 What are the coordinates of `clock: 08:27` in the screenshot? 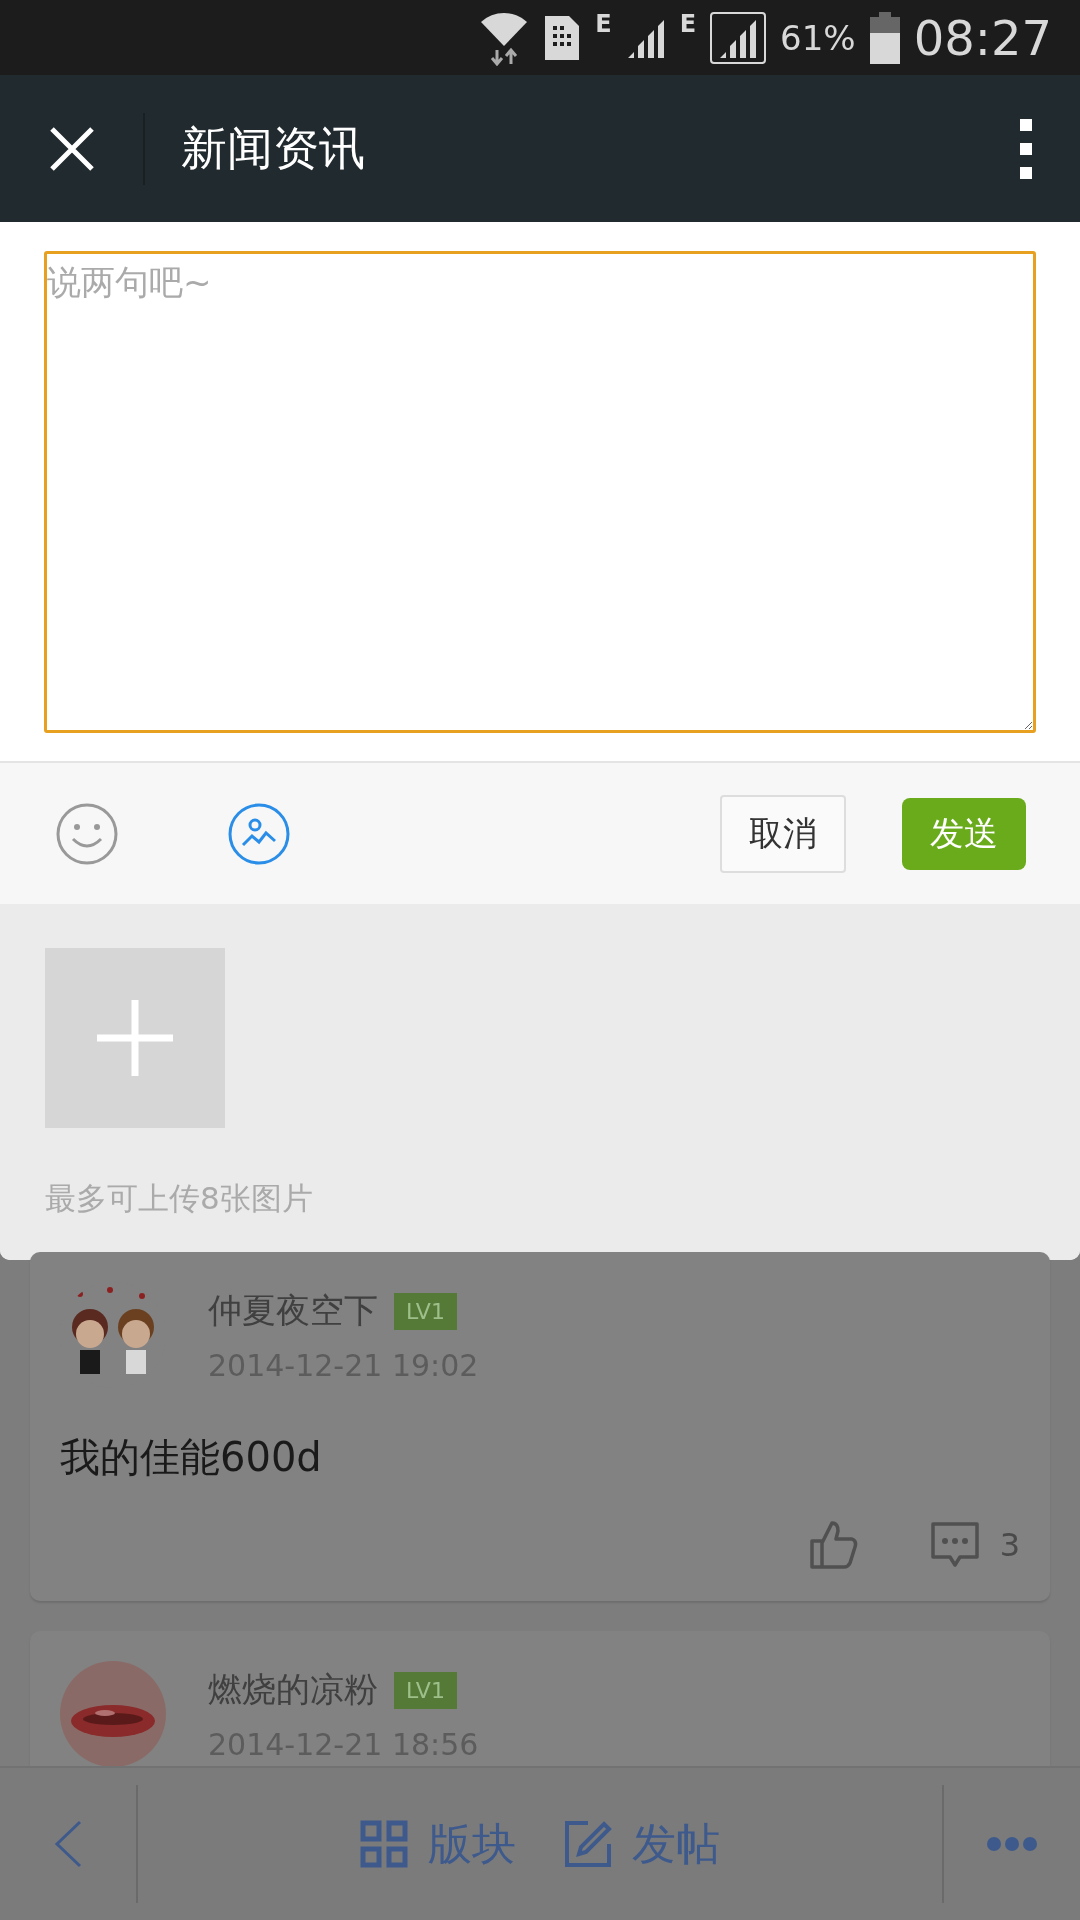 It's located at (982, 37).